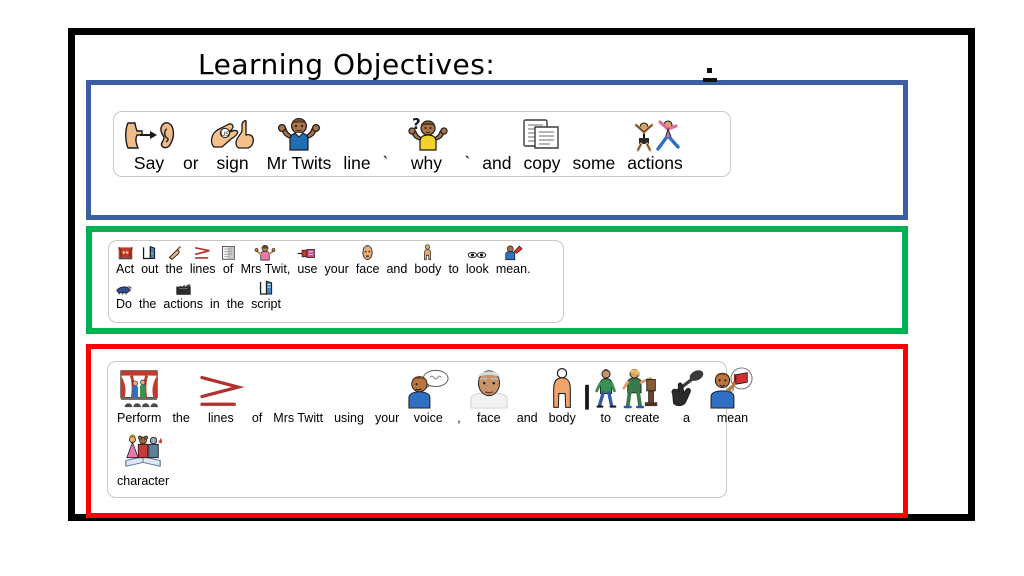  I want to click on symbol-do: Do, so click(124, 295).